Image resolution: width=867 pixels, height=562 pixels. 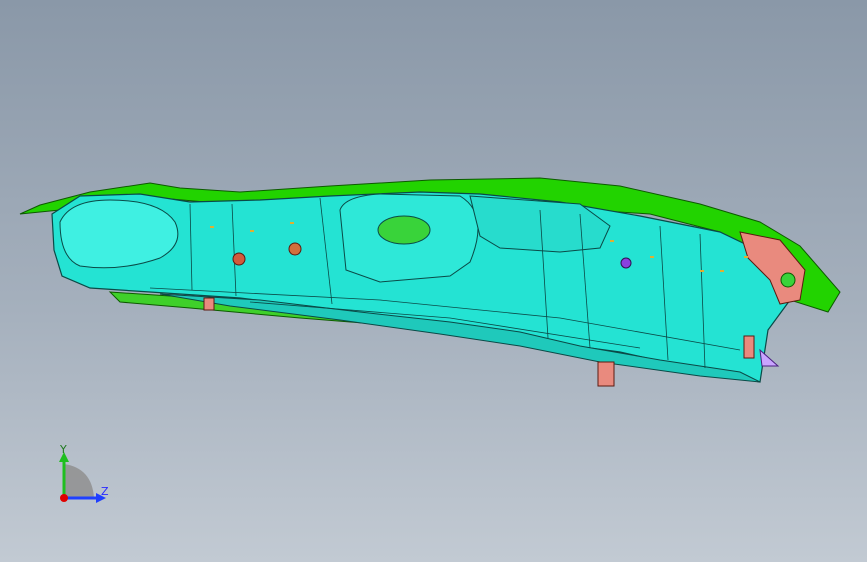 What do you see at coordinates (64, 498) in the screenshot?
I see `x-axis-origin-icon` at bounding box center [64, 498].